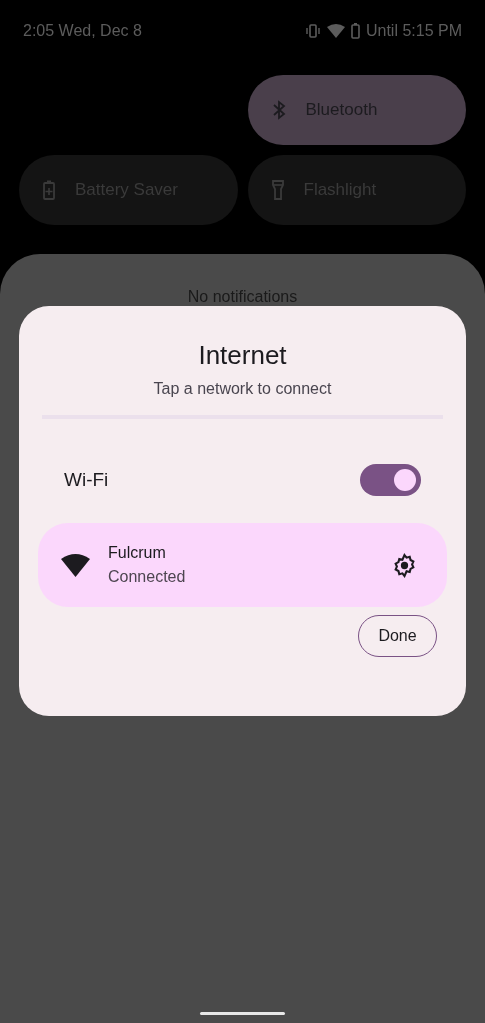  Describe the element at coordinates (277, 190) in the screenshot. I see `flashlight-icon` at that location.